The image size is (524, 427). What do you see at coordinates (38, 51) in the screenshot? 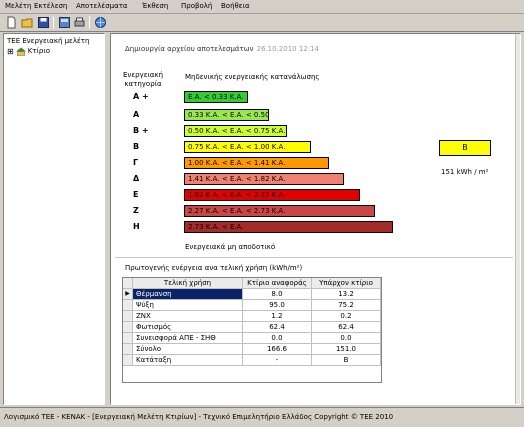
I see `tree-item-building-label: Κτίριο` at bounding box center [38, 51].